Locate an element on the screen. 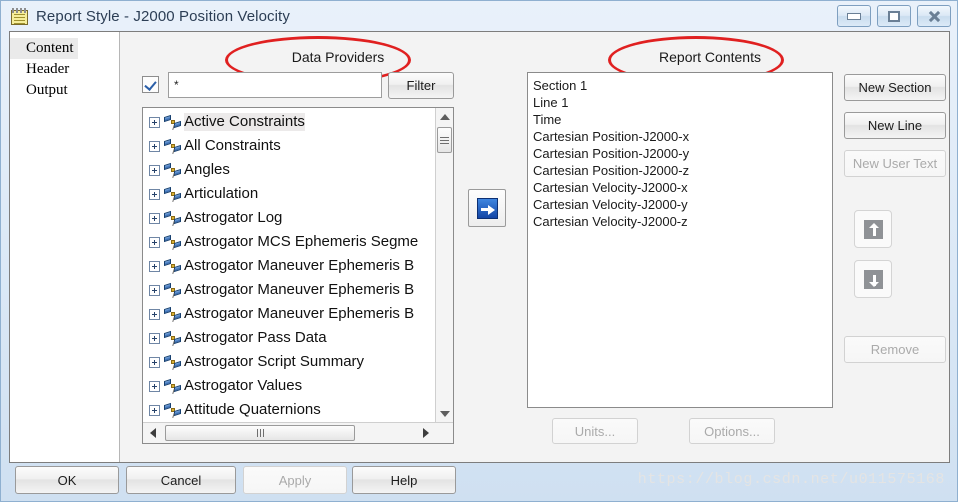  arrow-up-icon is located at coordinates (873, 229).